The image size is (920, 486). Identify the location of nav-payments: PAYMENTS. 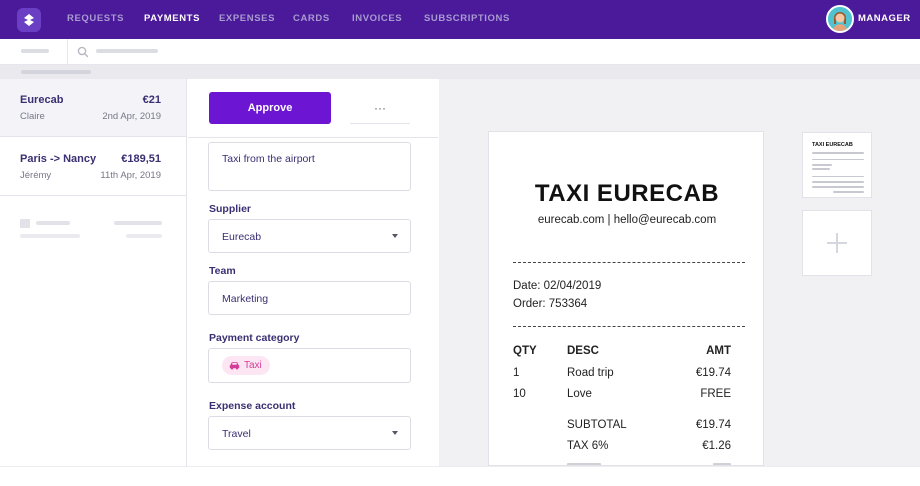
(172, 18).